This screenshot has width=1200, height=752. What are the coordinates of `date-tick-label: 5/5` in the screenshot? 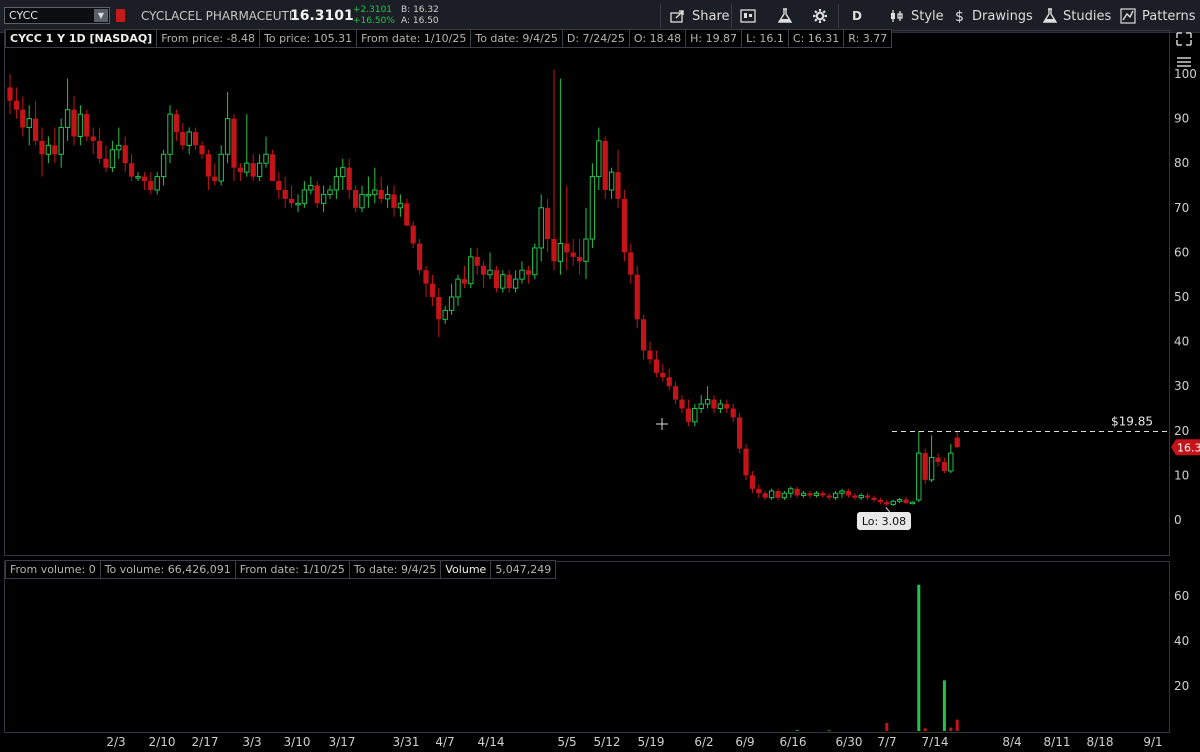 It's located at (566, 742).